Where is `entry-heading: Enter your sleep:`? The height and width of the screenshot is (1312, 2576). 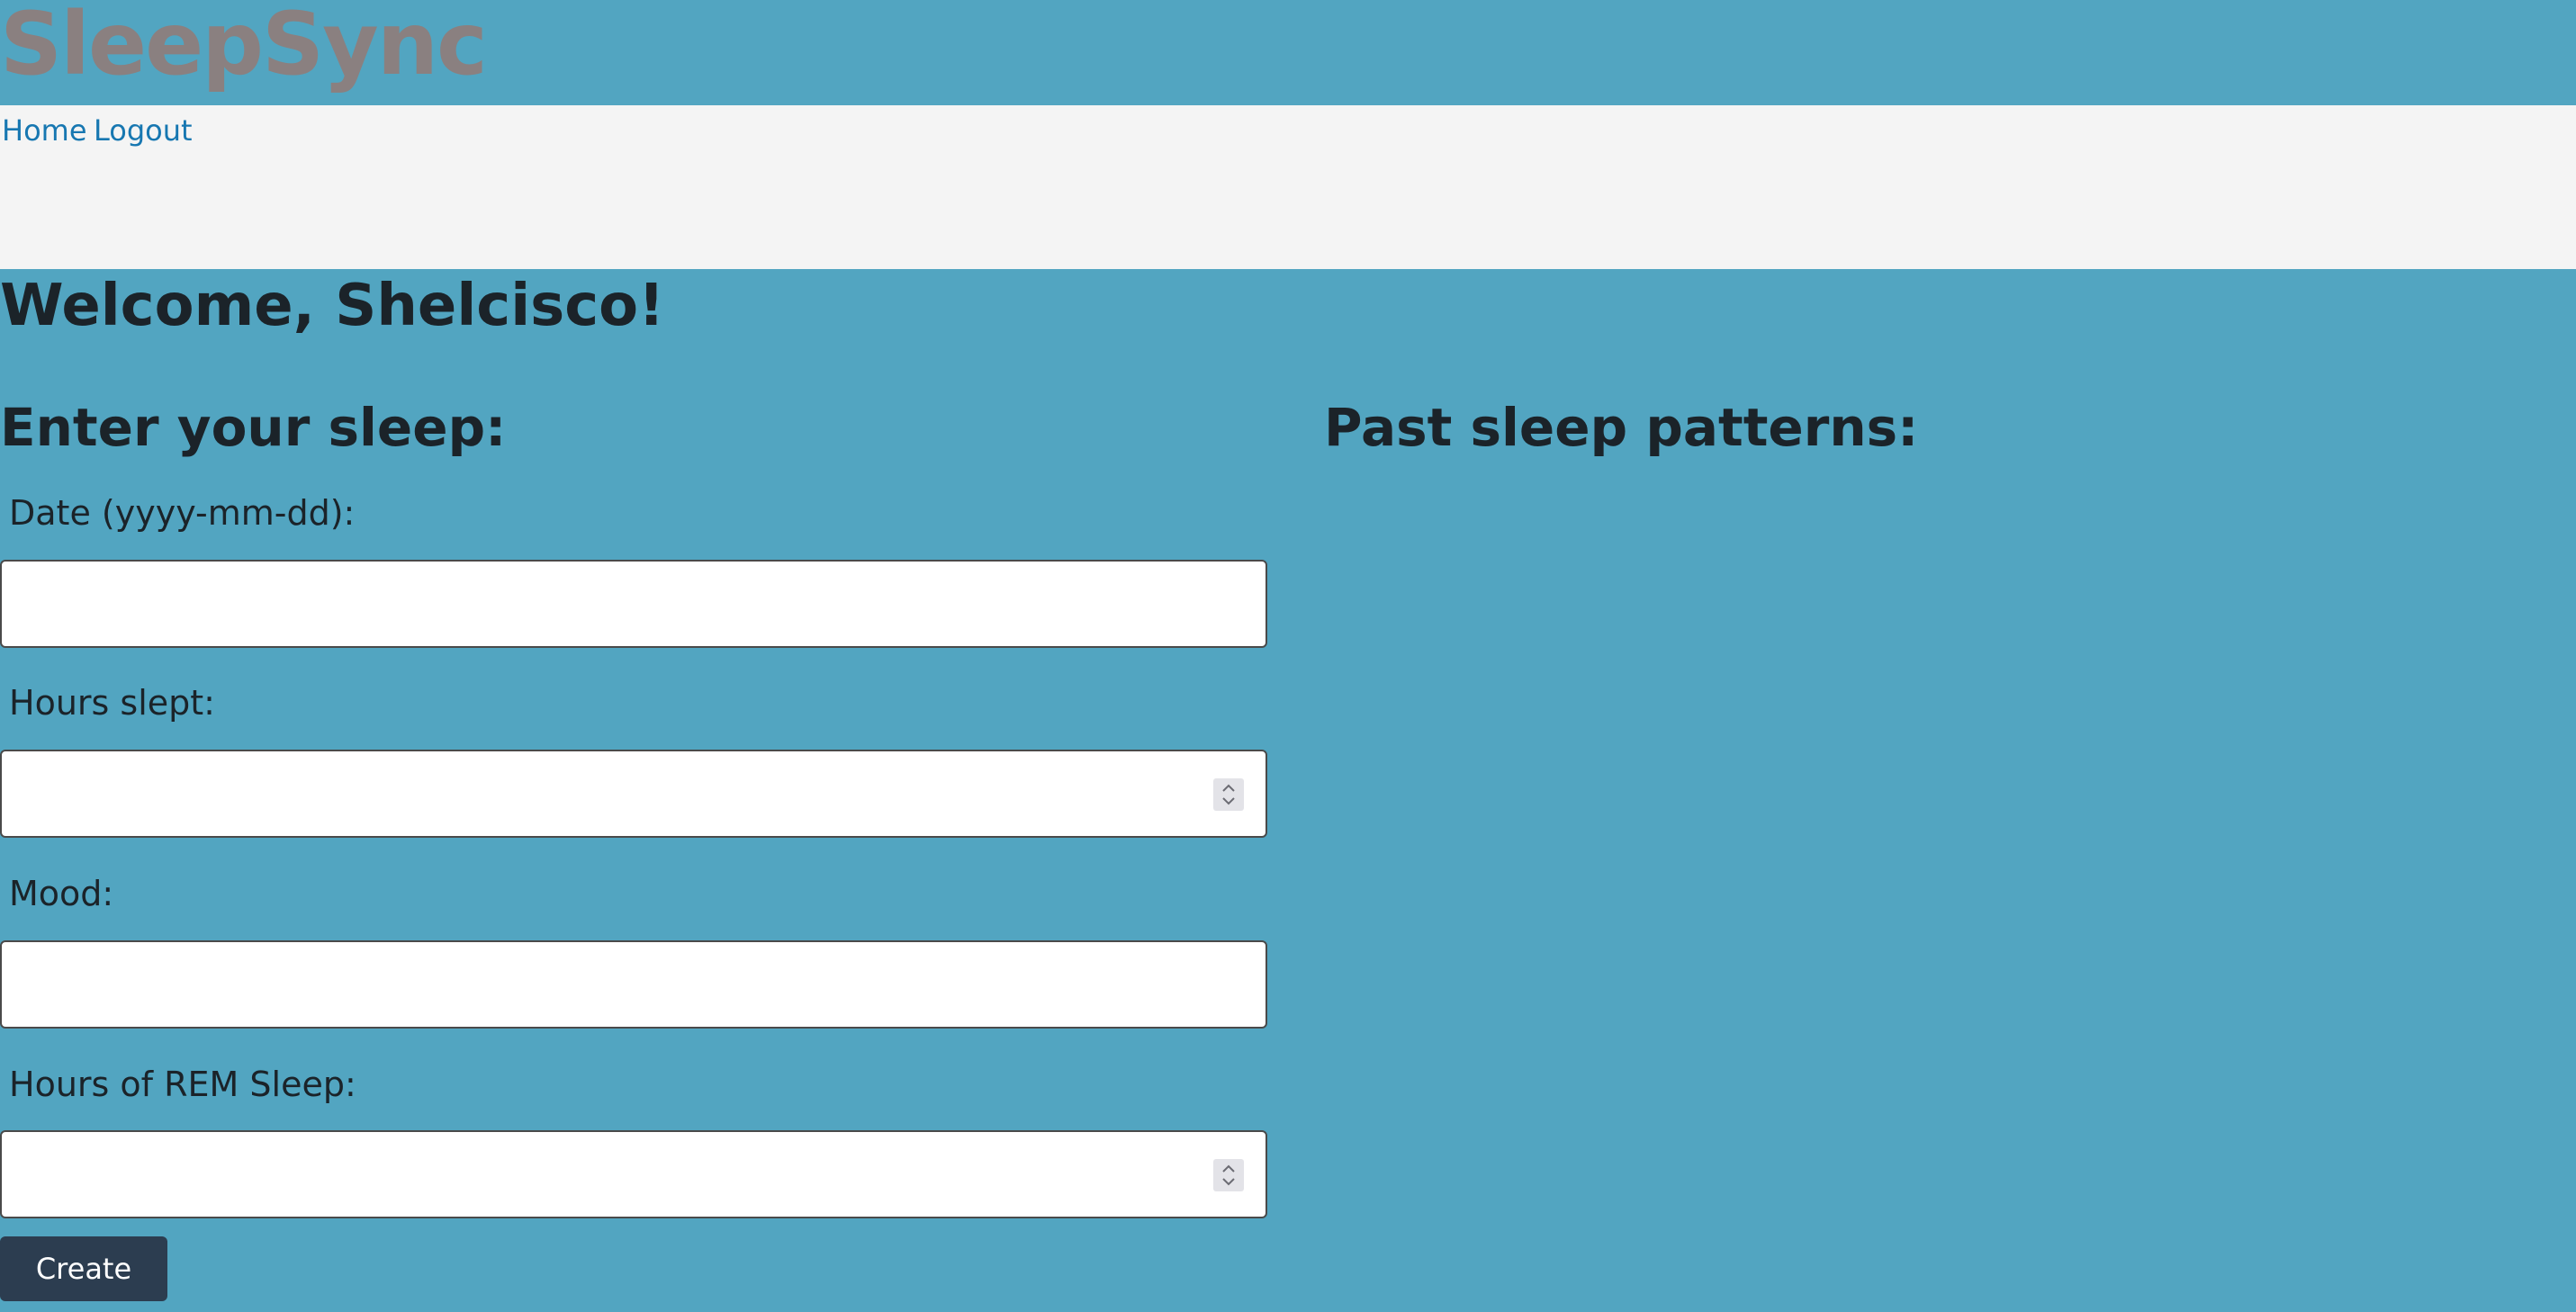
entry-heading: Enter your sleep: is located at coordinates (253, 428).